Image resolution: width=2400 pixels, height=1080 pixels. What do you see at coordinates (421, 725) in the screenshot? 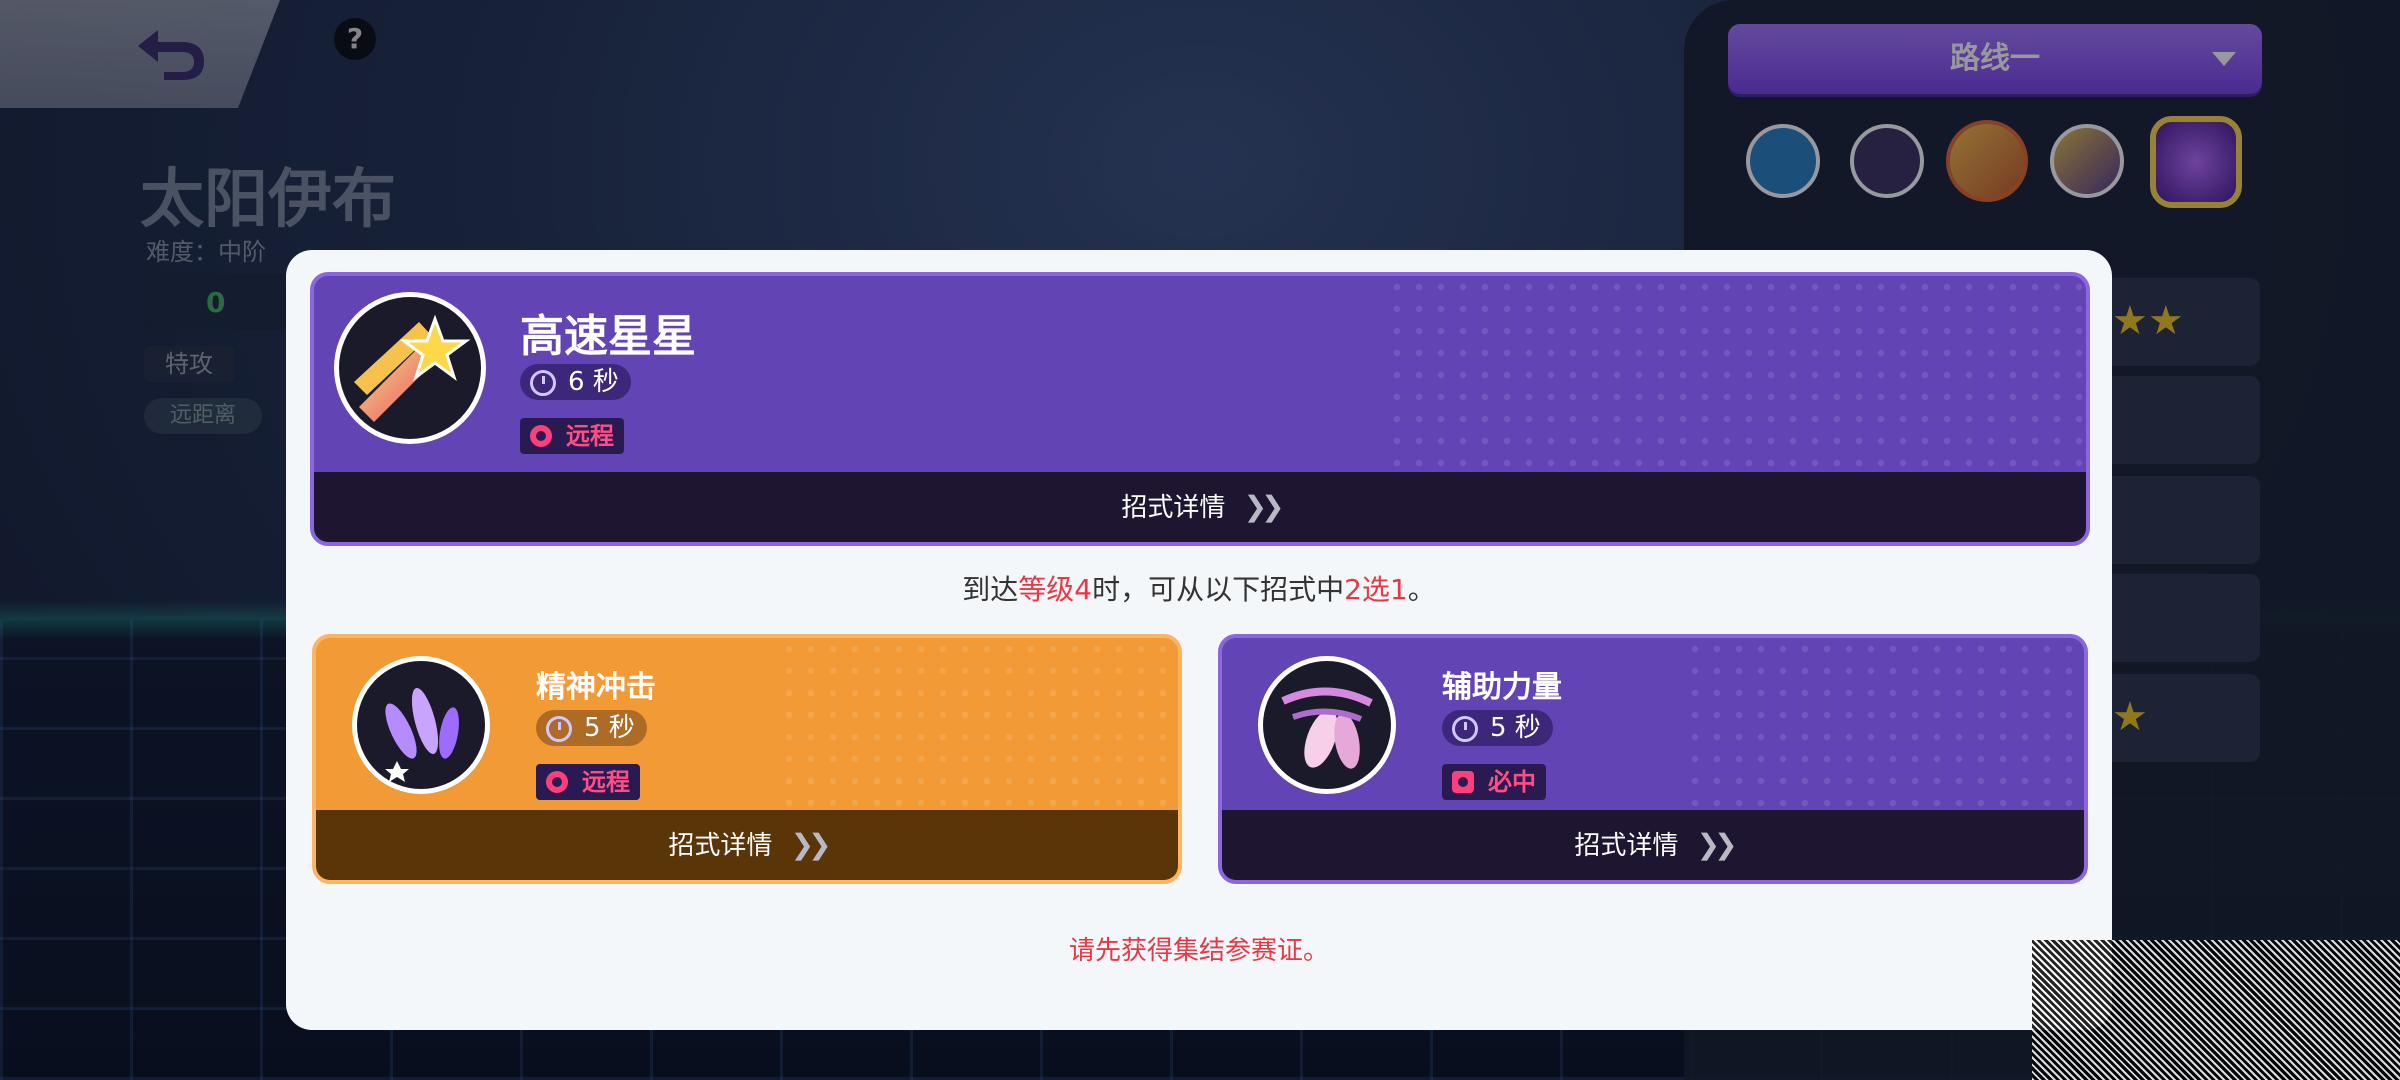
I see `psyshock-icon` at bounding box center [421, 725].